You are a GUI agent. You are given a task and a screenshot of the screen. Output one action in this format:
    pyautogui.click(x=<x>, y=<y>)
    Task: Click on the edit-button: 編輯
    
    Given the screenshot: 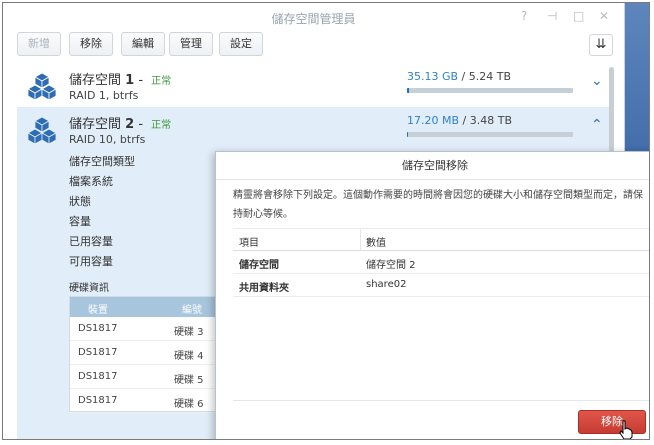 What is the action you would take?
    pyautogui.click(x=143, y=44)
    